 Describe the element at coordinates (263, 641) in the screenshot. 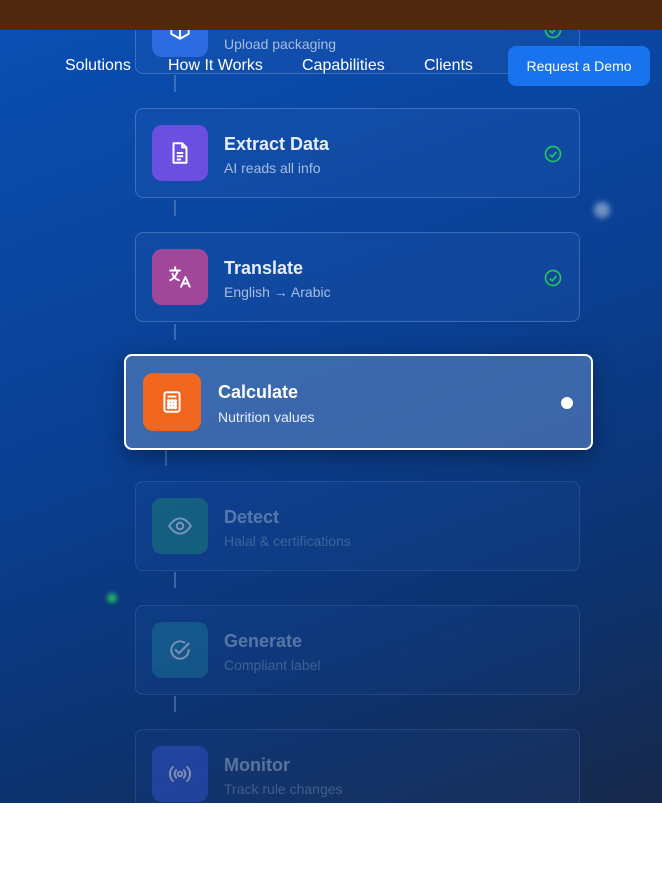

I see `step-title: Generate` at that location.